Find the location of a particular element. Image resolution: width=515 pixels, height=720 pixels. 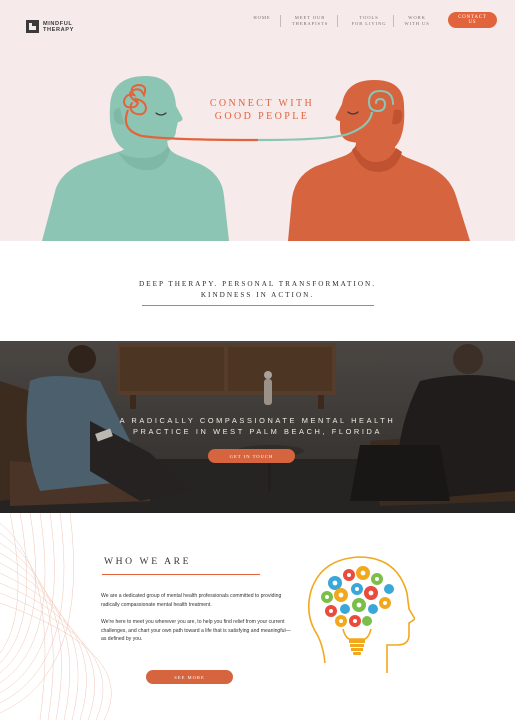

lightbulb-icon is located at coordinates (357, 641).